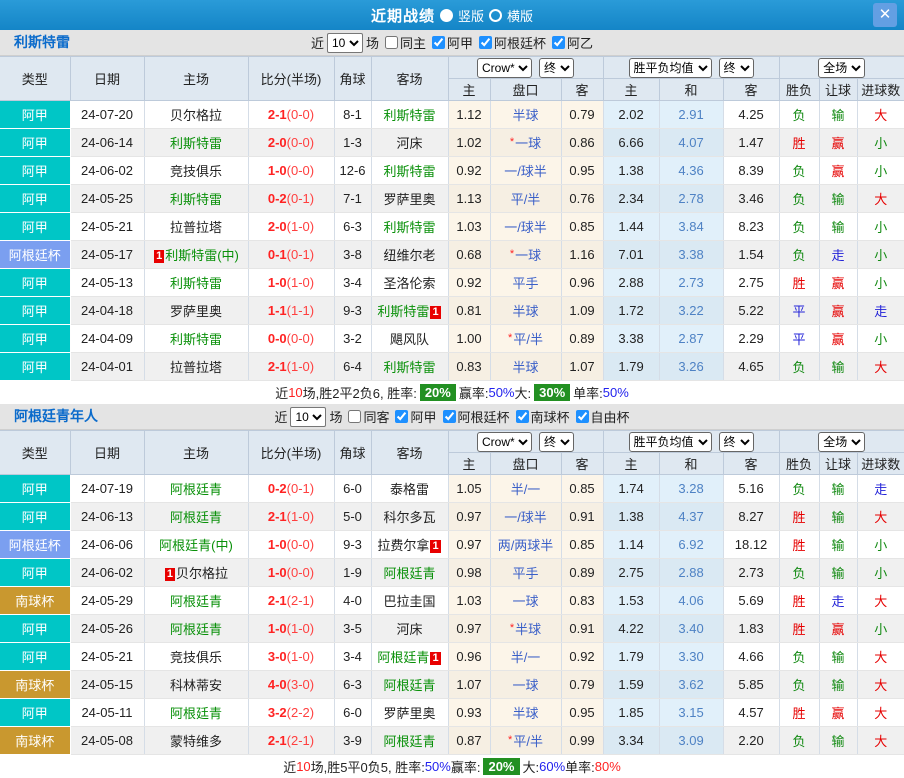  Describe the element at coordinates (195, 741) in the screenshot. I see `team-label: 蒙特维多` at that location.